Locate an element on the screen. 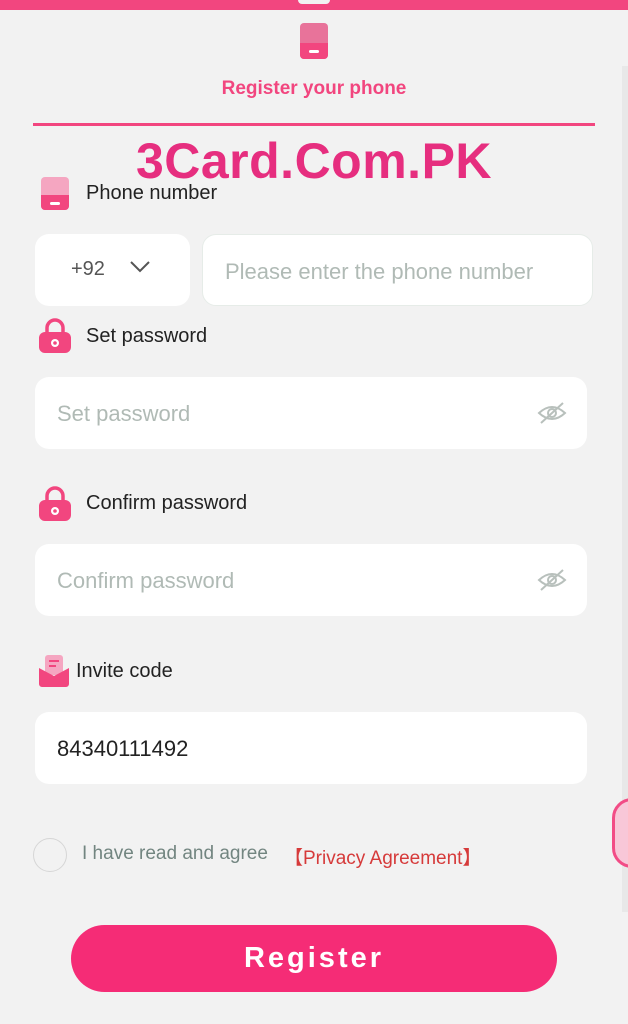 Image resolution: width=628 pixels, height=1024 pixels. set-password-input: Set password is located at coordinates (311, 413).